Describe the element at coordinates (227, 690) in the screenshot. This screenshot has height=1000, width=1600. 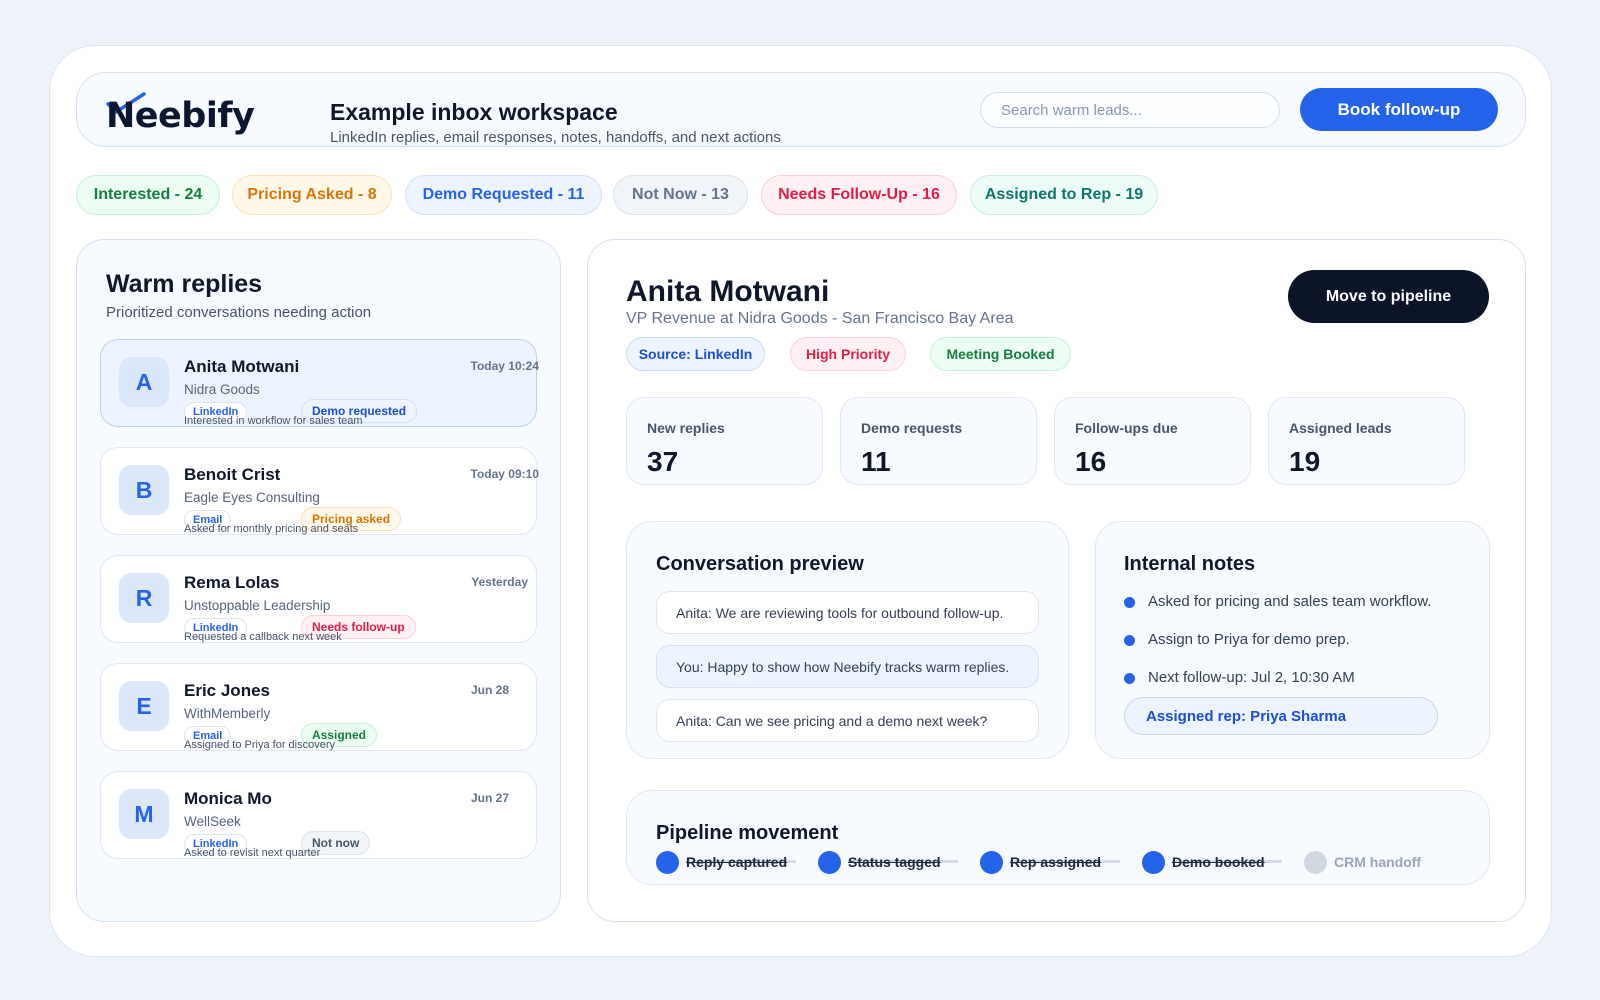
I see `conversation-name: Eric Jones` at that location.